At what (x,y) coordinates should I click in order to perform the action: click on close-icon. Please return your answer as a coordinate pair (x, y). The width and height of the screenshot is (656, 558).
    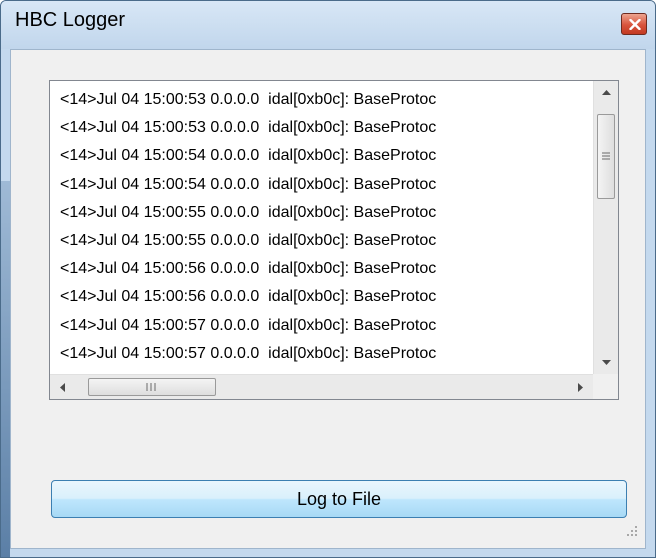
    Looking at the image, I should click on (635, 24).